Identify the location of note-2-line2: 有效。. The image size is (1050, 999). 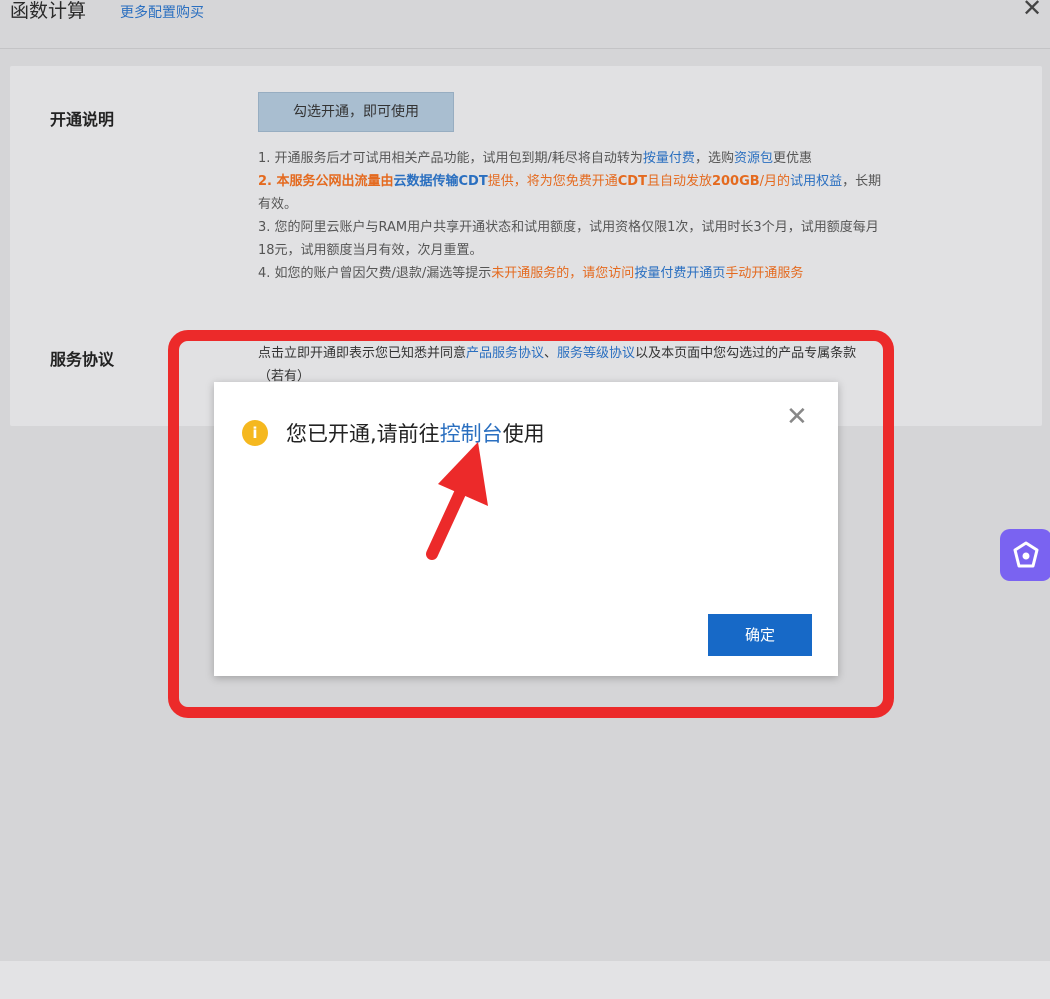
(278, 204).